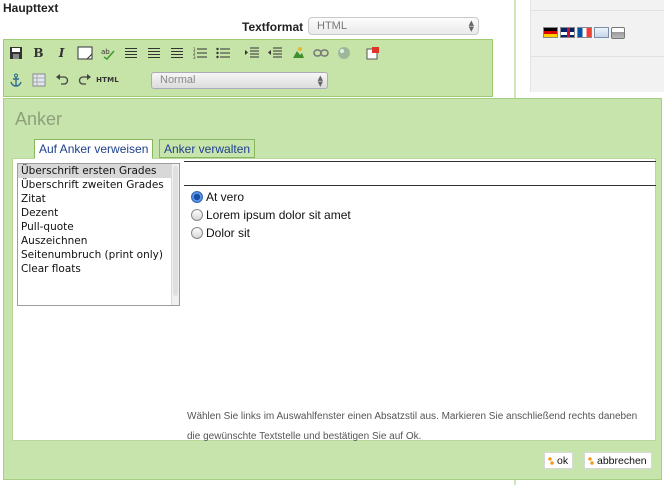 This screenshot has width=664, height=485. Describe the element at coordinates (622, 461) in the screenshot. I see `cancel-label: abbrechen` at that location.